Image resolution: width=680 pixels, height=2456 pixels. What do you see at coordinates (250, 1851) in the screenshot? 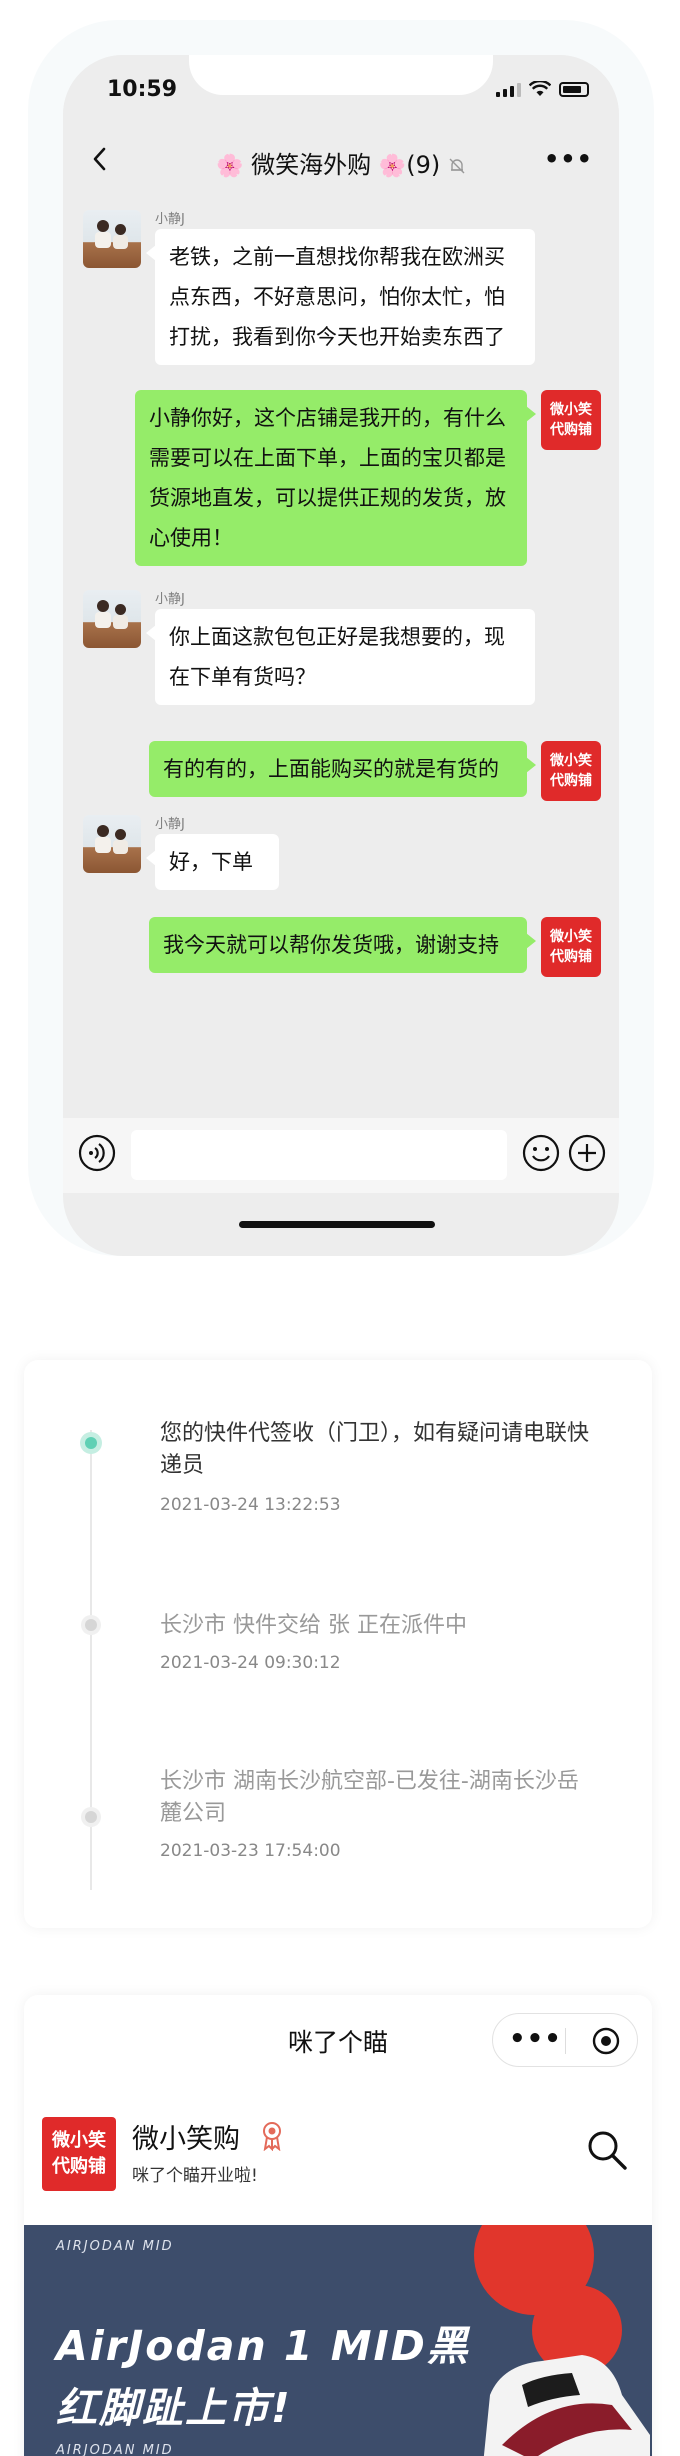
I see `tracking-event-time: 2021-03-23 17:54:00` at bounding box center [250, 1851].